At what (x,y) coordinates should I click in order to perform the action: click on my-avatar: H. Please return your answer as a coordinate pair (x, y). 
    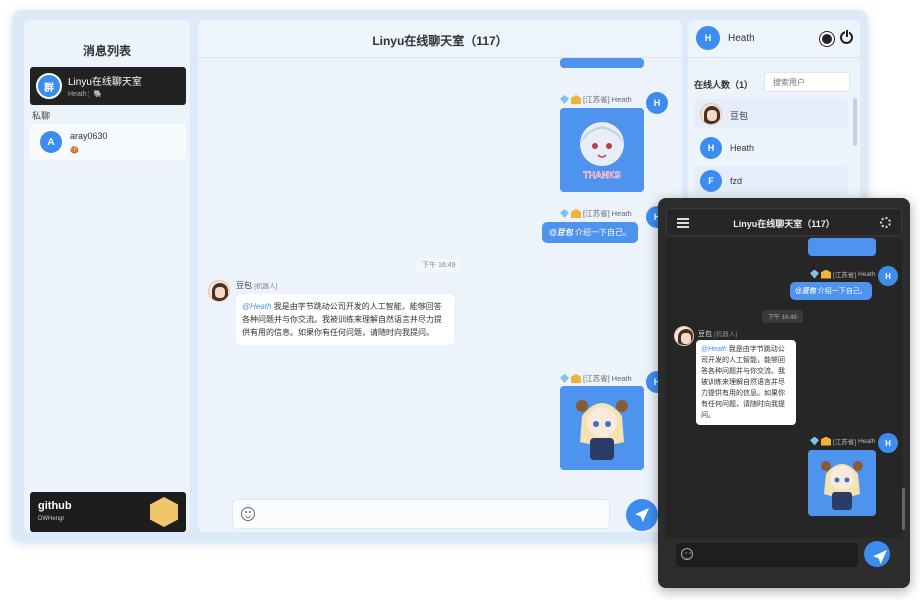
    Looking at the image, I should click on (708, 38).